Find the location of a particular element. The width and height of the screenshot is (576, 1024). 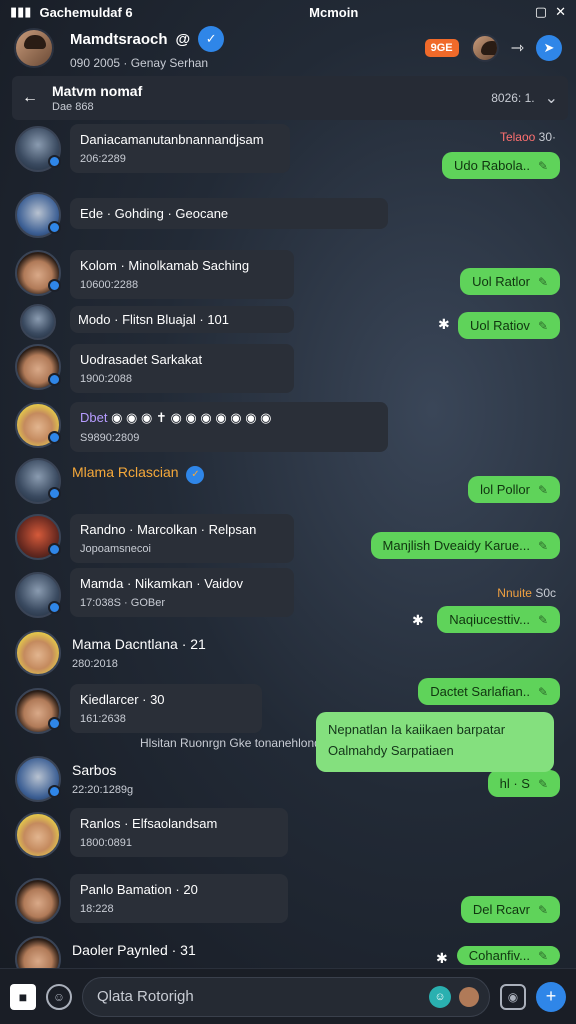

message-meta: 206:2289 is located at coordinates (103, 159).